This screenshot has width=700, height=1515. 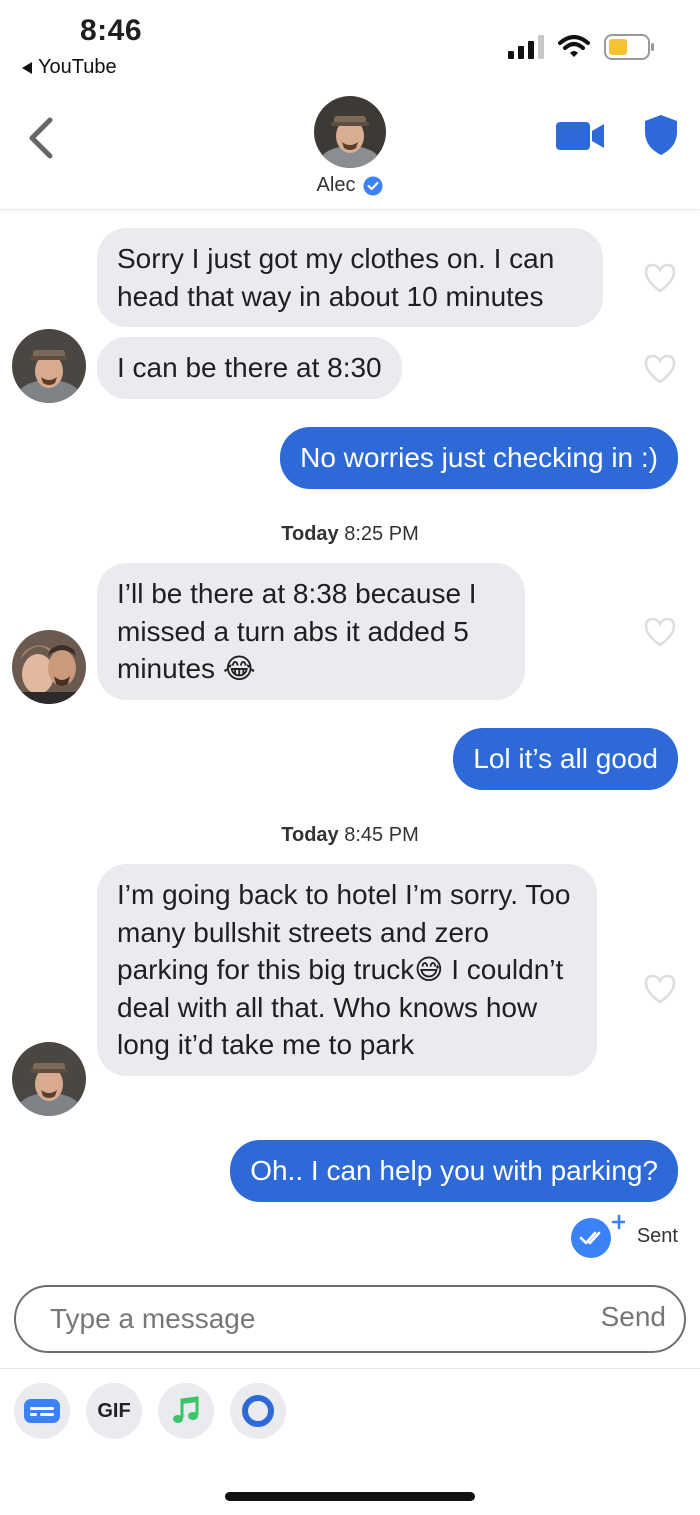 I want to click on send-button: Send, so click(x=633, y=1317).